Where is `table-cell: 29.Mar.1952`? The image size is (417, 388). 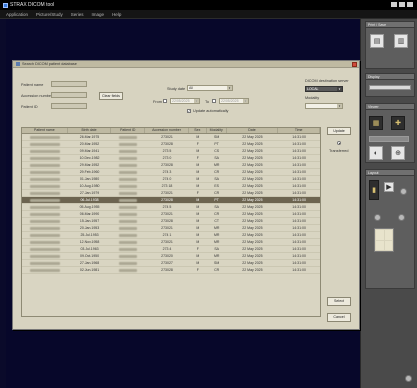
table-cell: 29.Mar.1952 is located at coordinates (89, 165).